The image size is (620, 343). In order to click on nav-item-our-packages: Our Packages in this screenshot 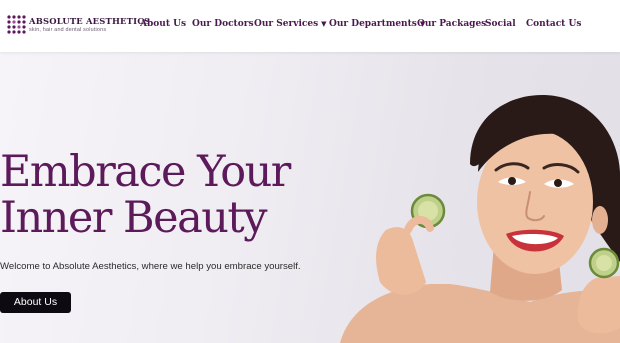, I will do `click(451, 24)`.